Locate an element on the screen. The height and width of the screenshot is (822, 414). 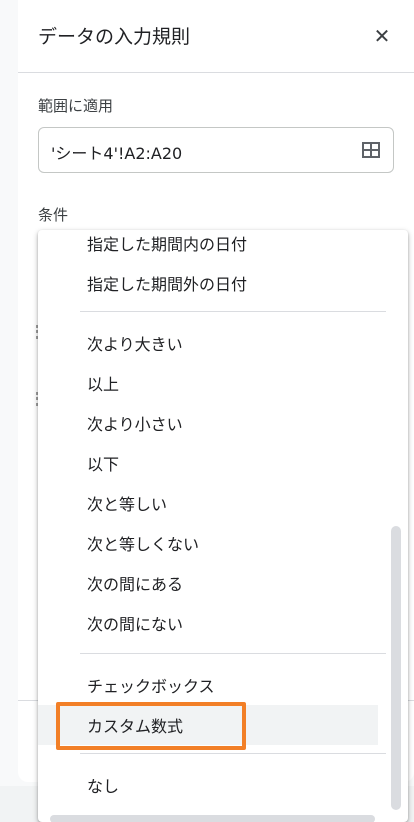
menu-item-equal: 次と等しい is located at coordinates (208, 503).